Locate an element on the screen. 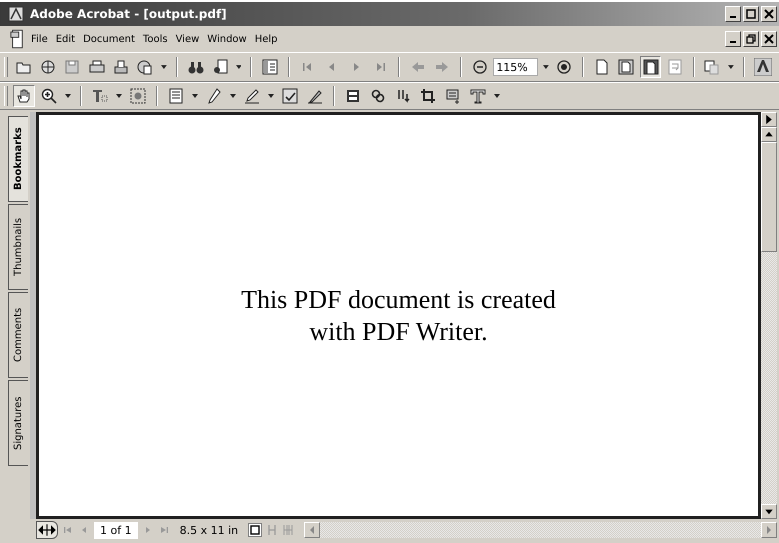 Image resolution: width=779 pixels, height=543 pixels. move-icon is located at coordinates (47, 530).